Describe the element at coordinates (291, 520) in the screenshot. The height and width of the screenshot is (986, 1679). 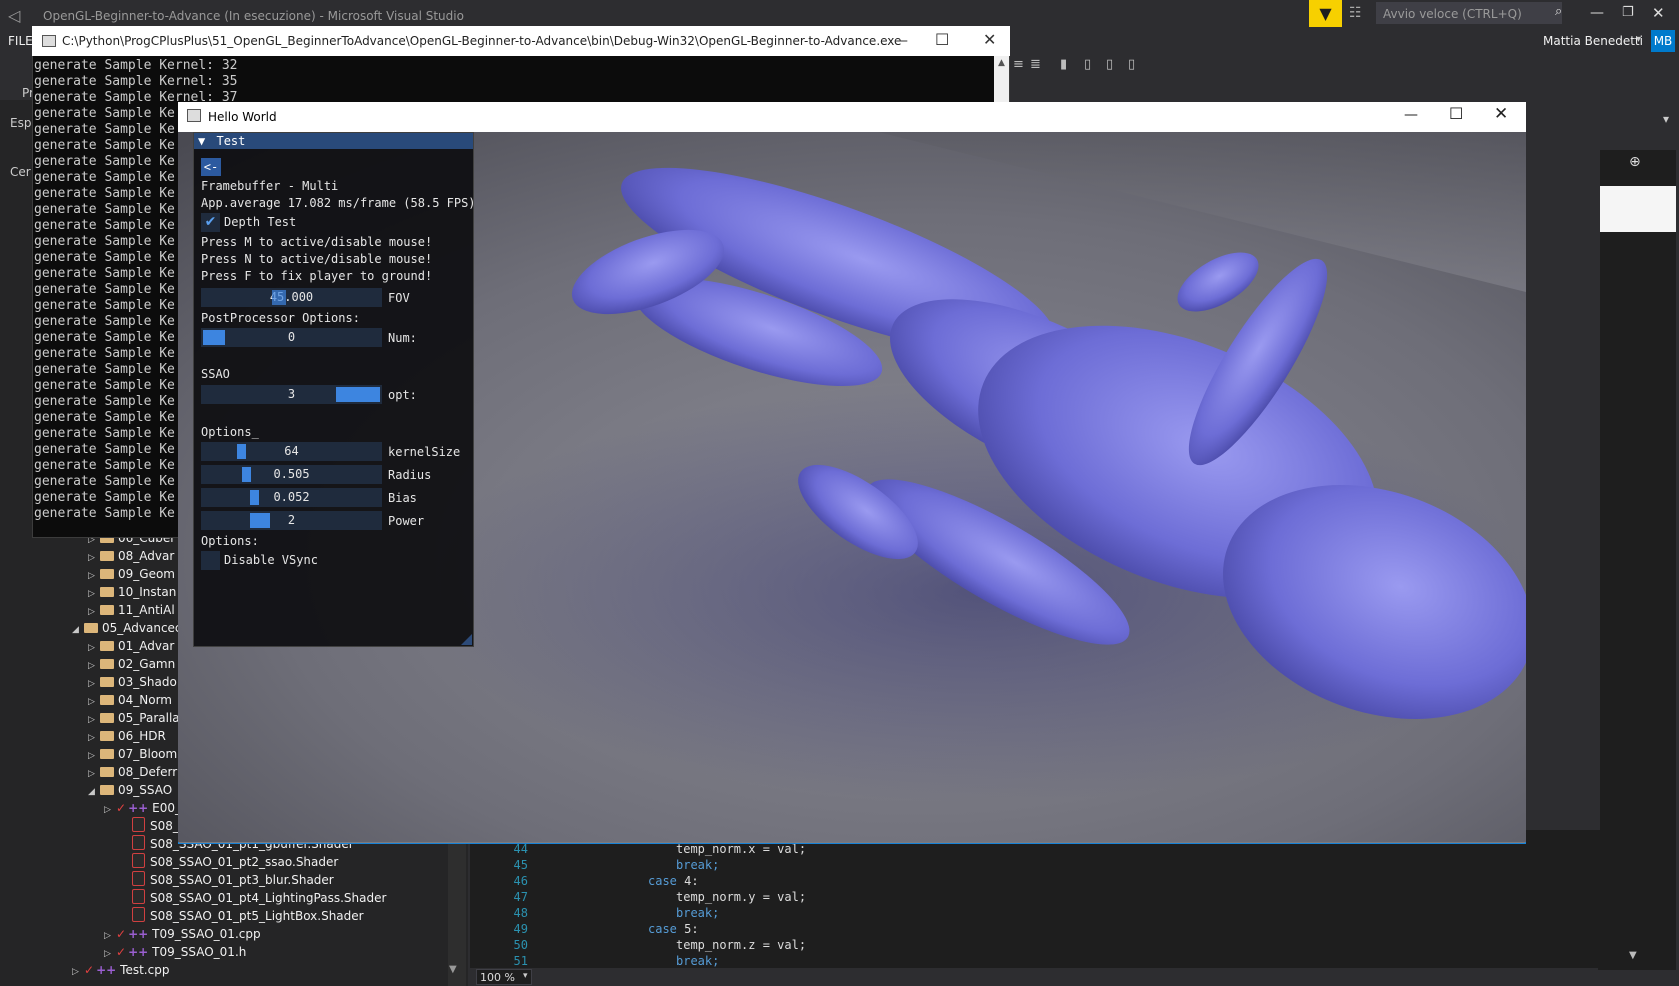
I see `power-slider: 2` at that location.